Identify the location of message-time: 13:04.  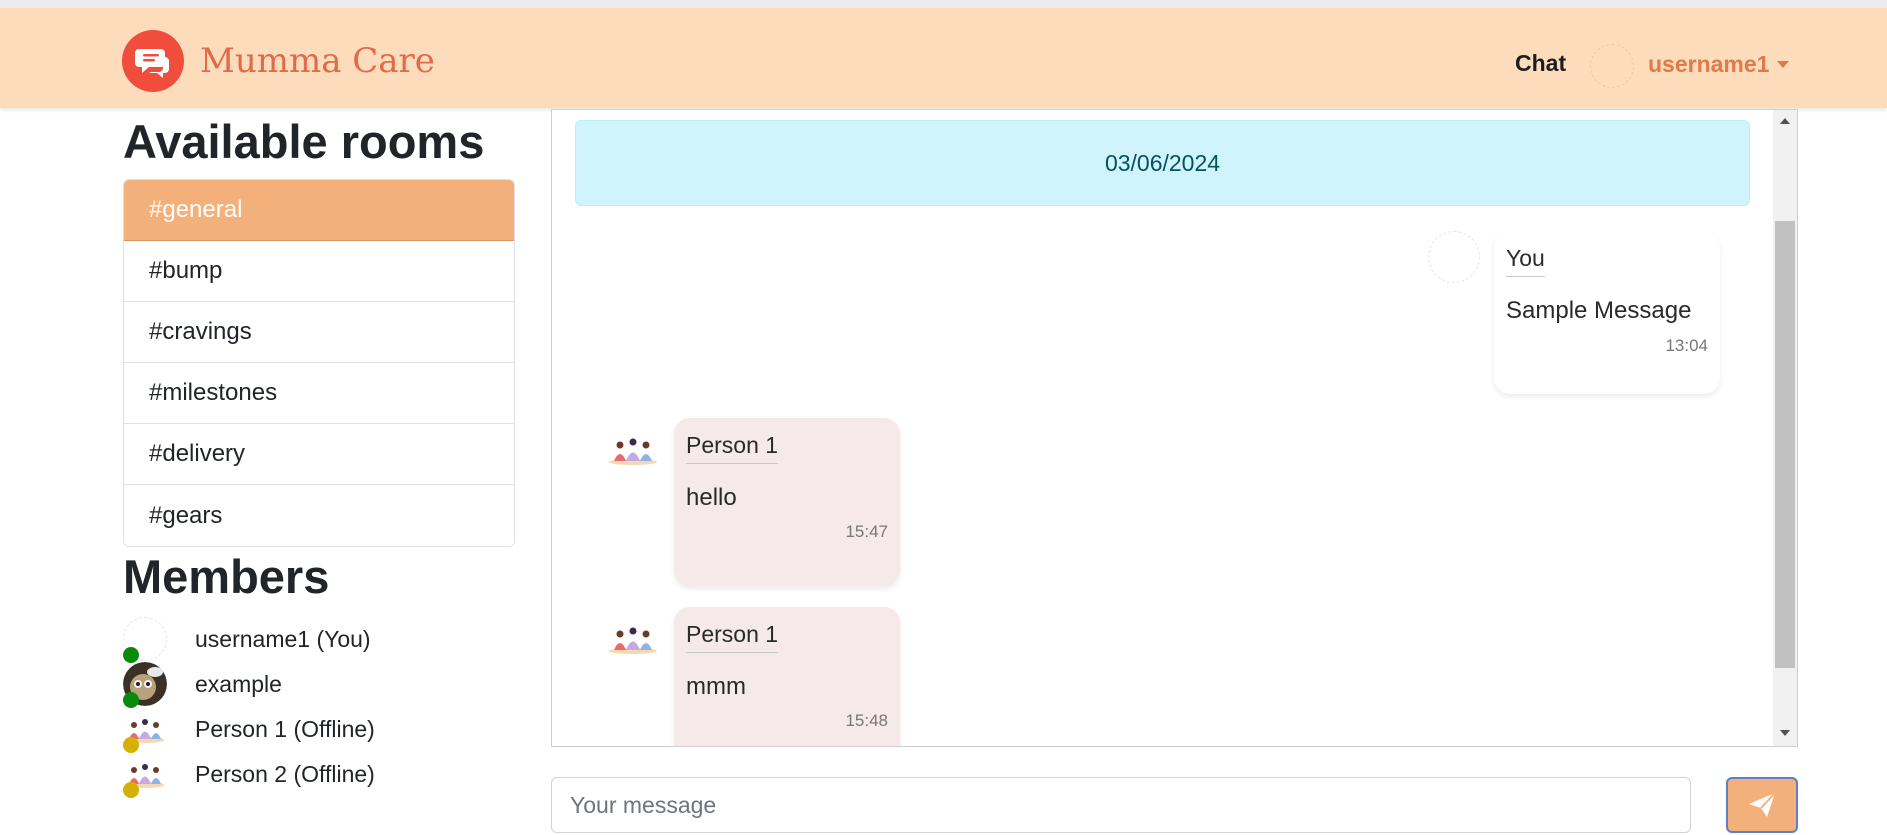
(1686, 345).